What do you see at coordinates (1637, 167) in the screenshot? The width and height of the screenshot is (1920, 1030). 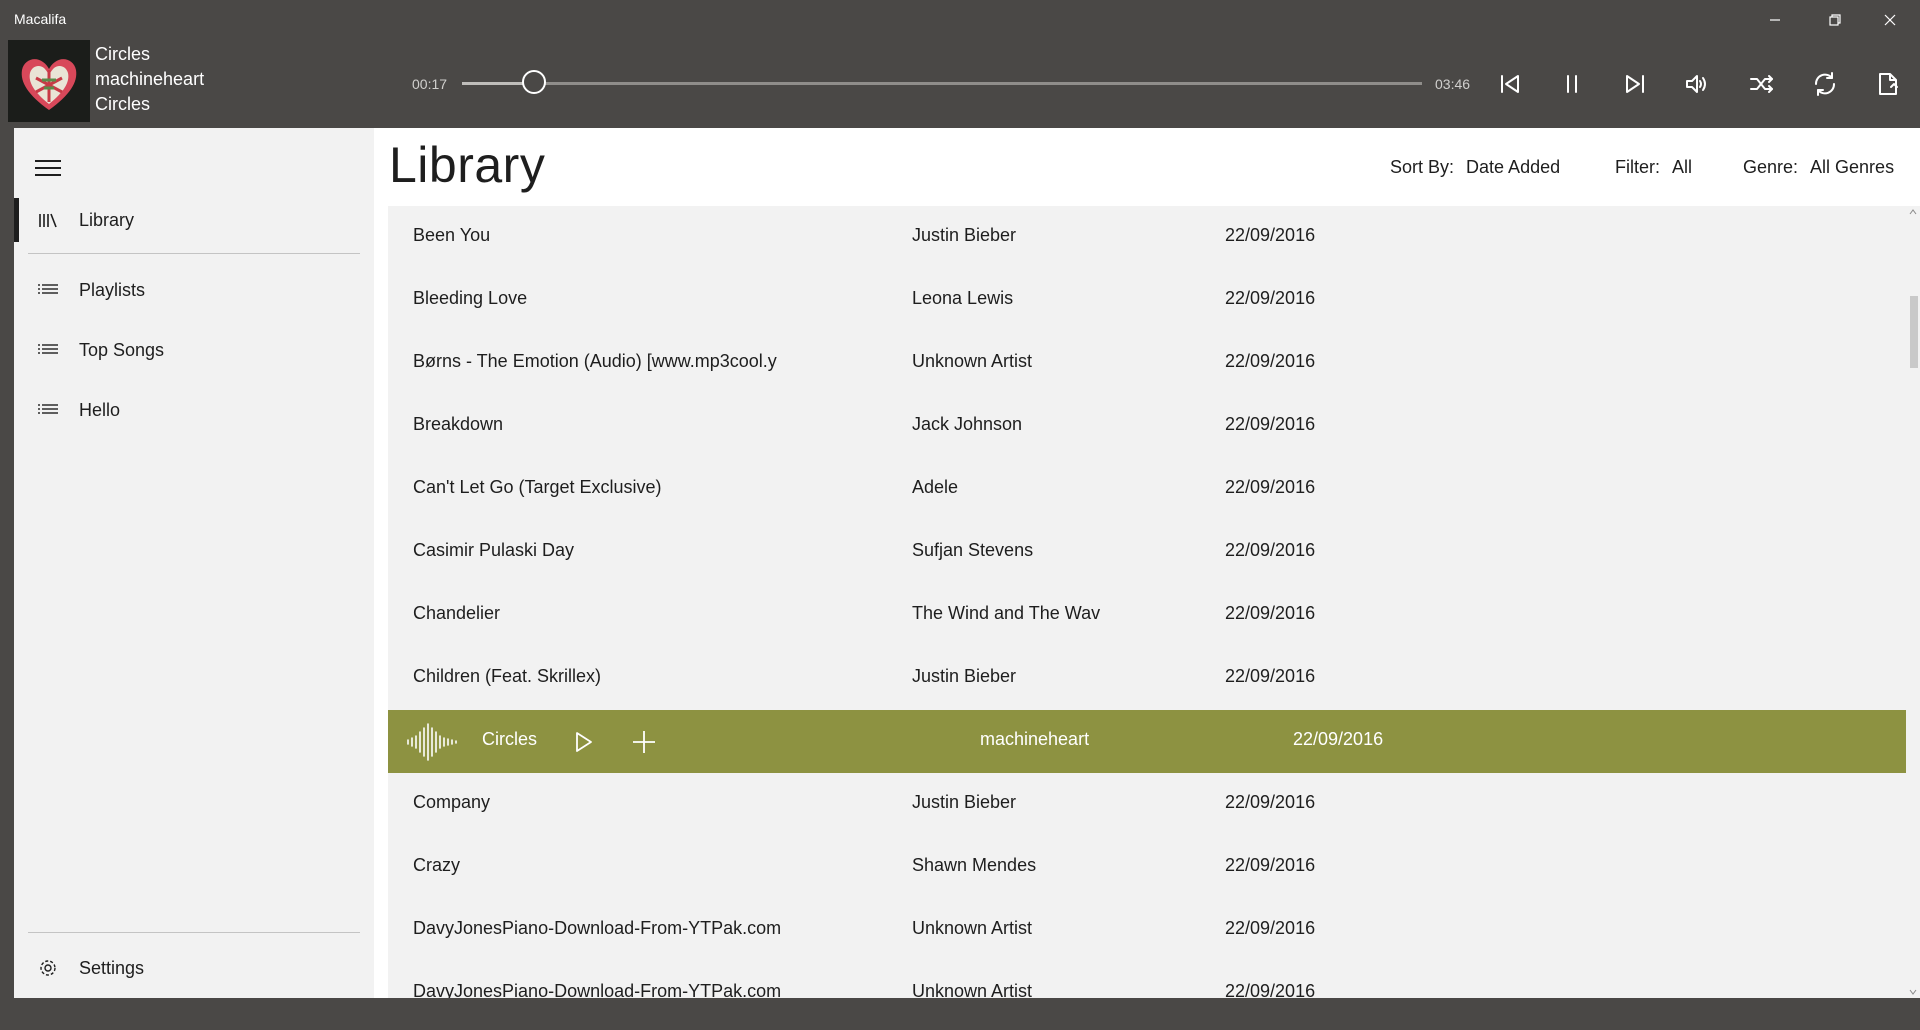 I see `filter-label: Filter:` at bounding box center [1637, 167].